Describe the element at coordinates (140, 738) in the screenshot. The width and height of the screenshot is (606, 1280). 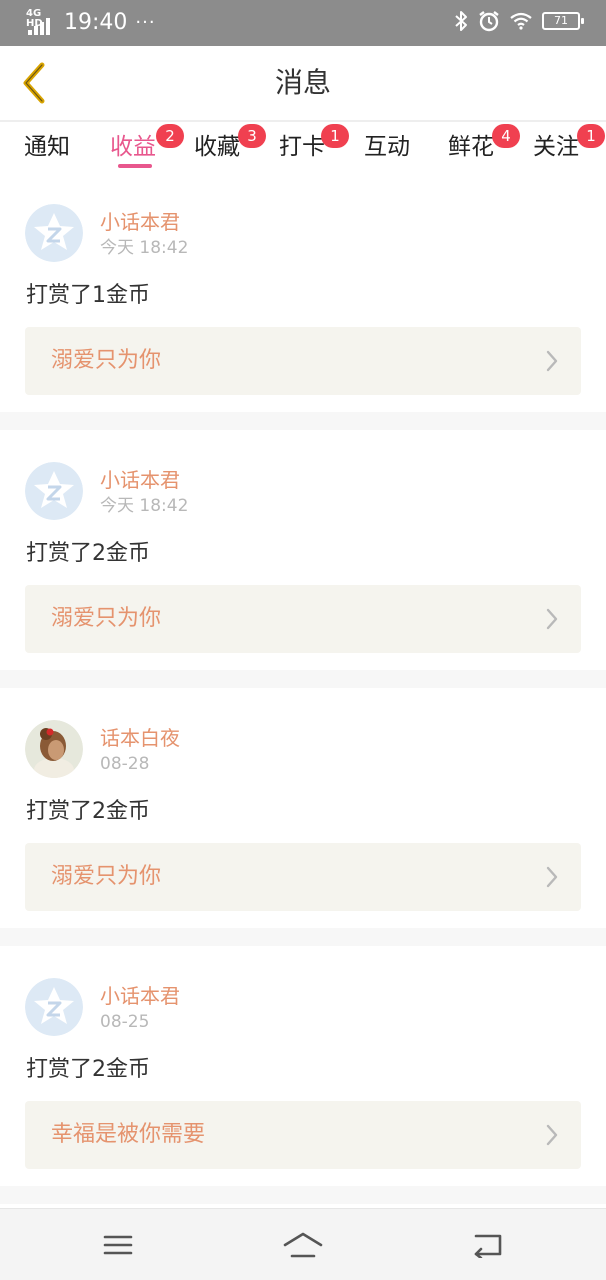
I see `sender-name: 话本白夜` at that location.